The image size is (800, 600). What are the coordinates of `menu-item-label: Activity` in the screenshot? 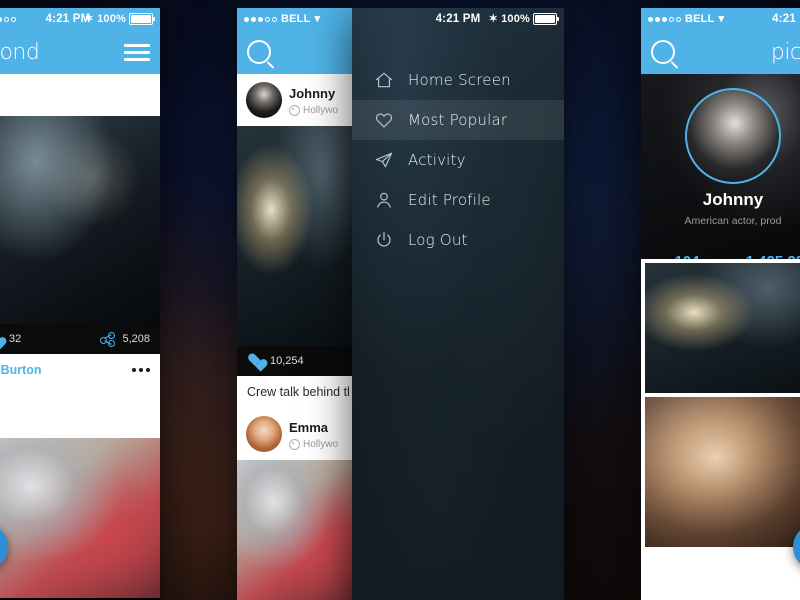 It's located at (437, 160).